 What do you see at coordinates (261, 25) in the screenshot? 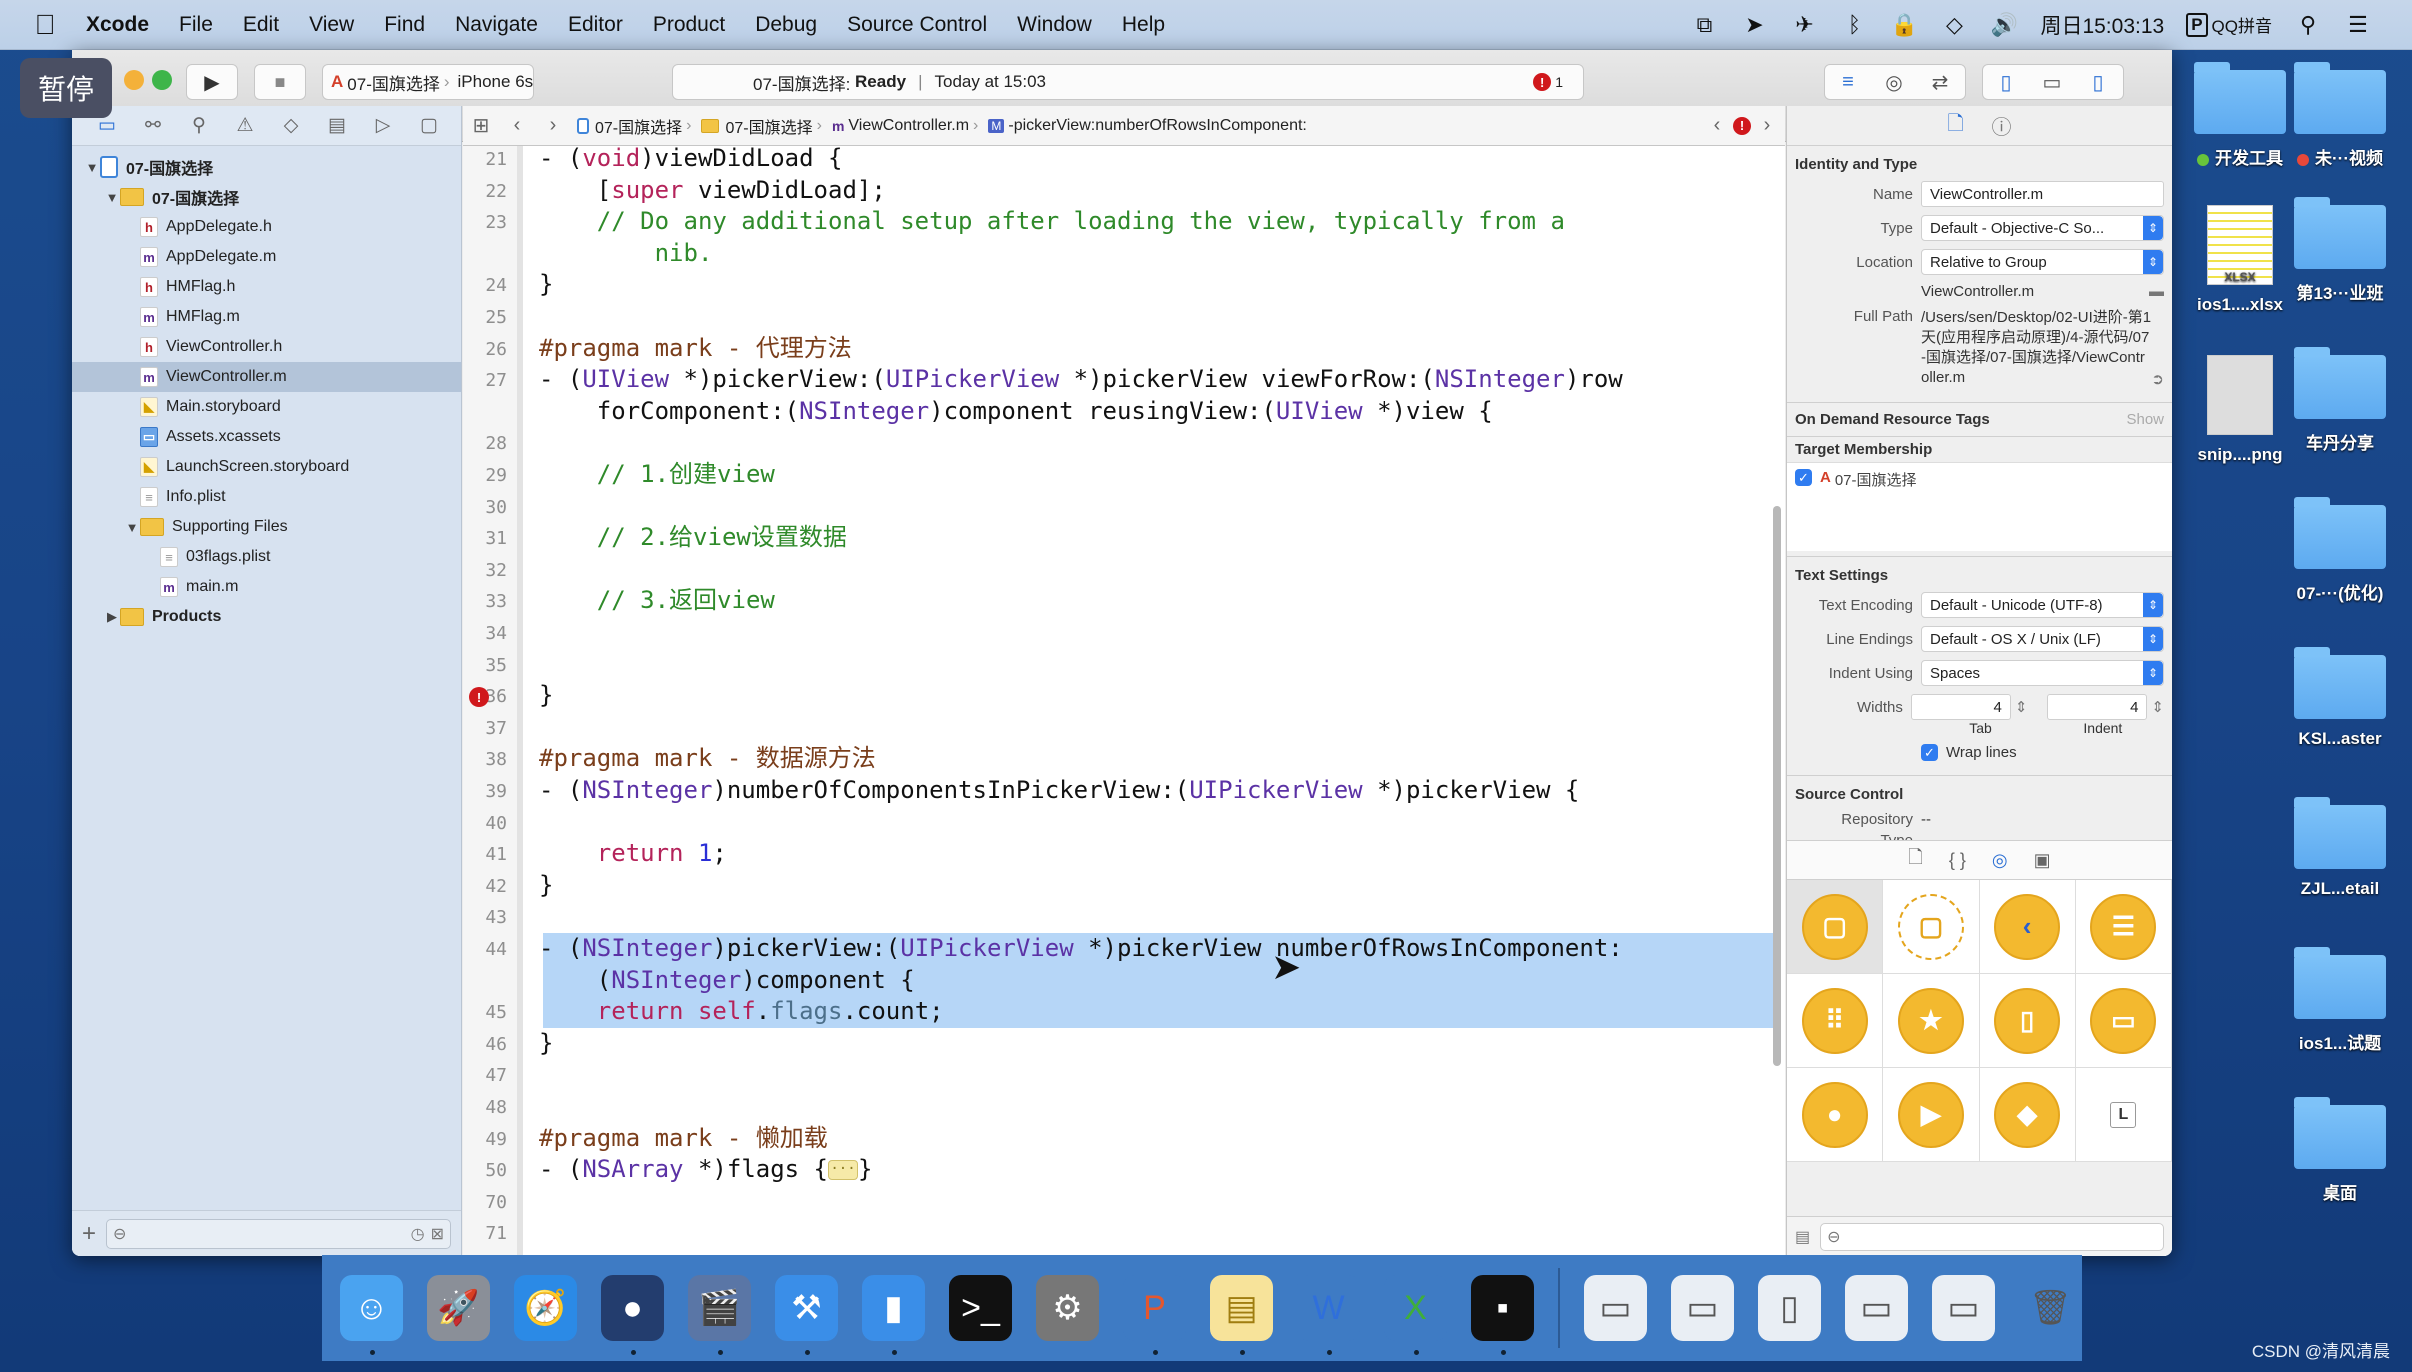
I see `menu-edit: Edit` at bounding box center [261, 25].